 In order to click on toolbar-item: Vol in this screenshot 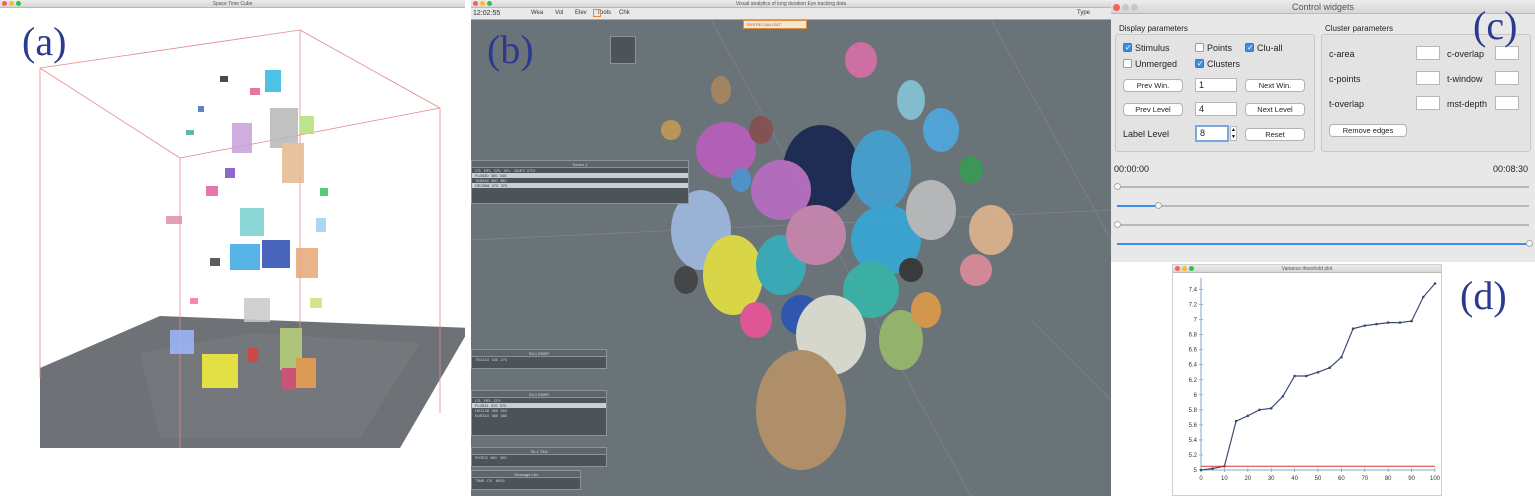, I will do `click(559, 13)`.